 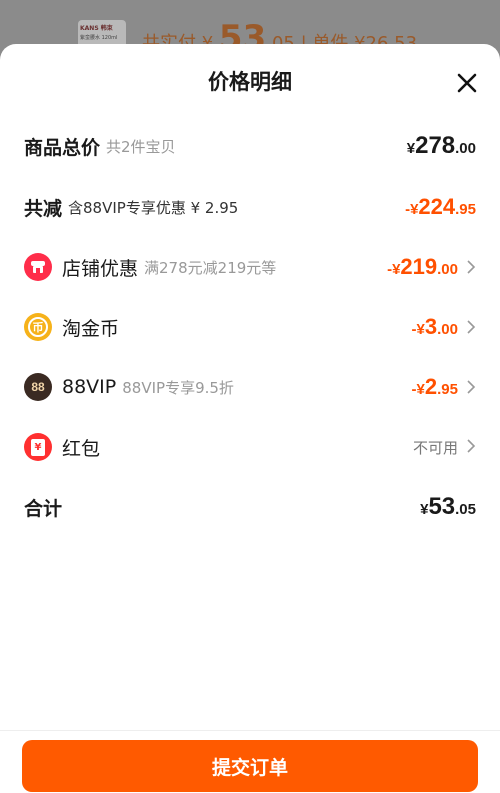 What do you see at coordinates (141, 146) in the screenshot?
I see `total-sub: 共2件宝贝` at bounding box center [141, 146].